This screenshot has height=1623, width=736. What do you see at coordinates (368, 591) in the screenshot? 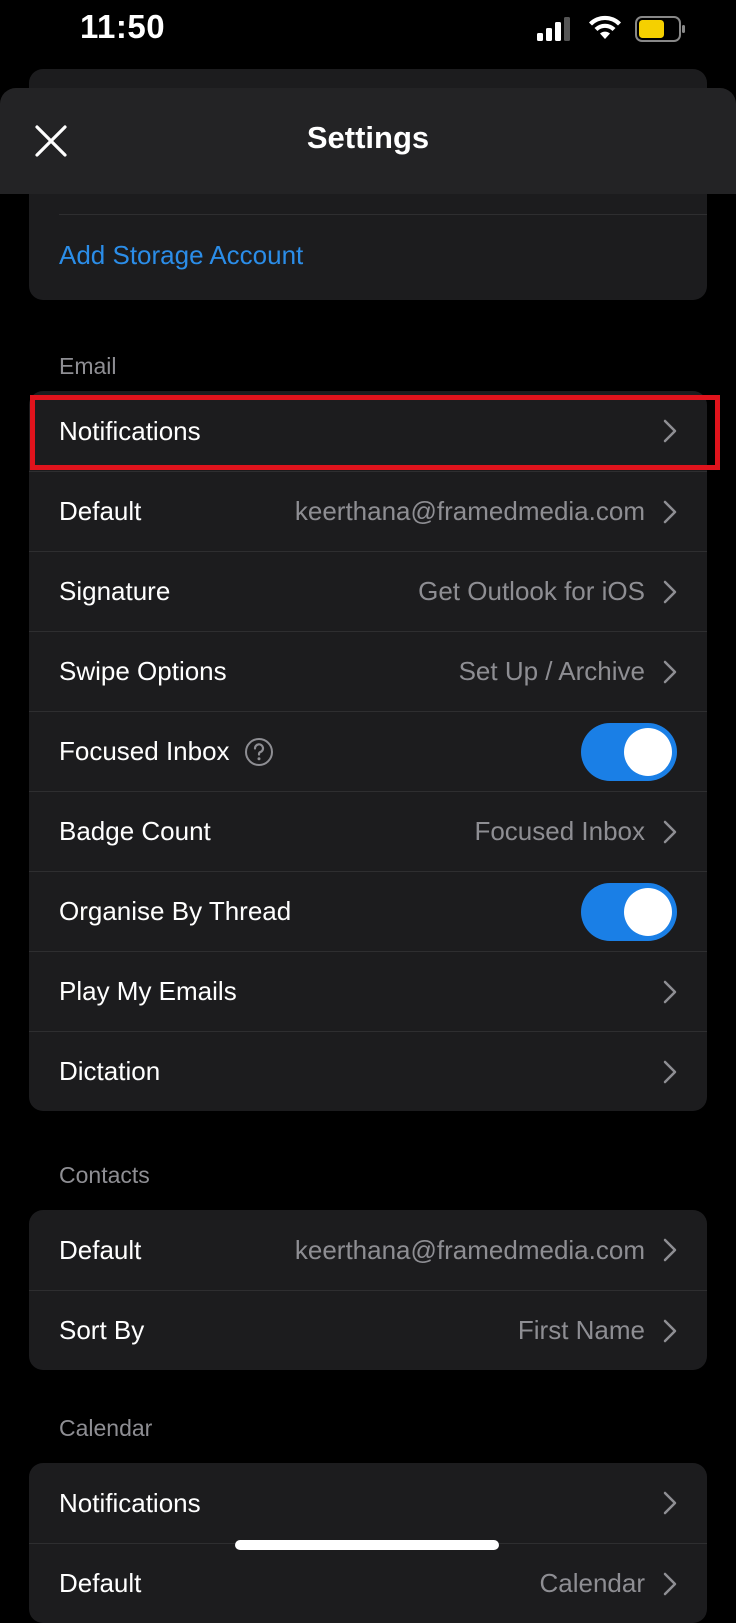
I see `signature-row: Signature Get Outlook for iOS` at bounding box center [368, 591].